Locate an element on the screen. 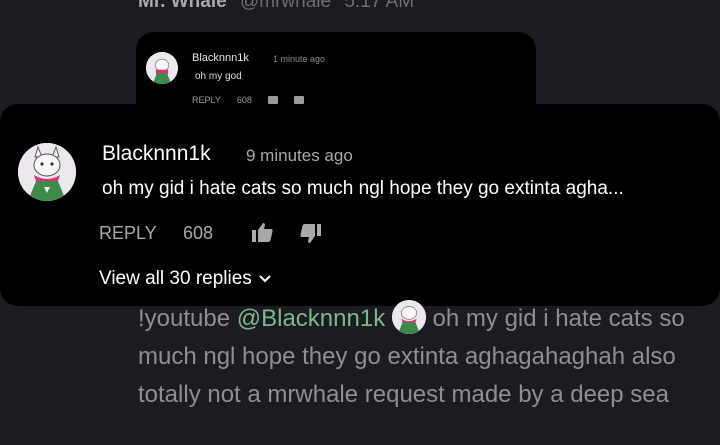 This screenshot has width=720, height=445. user-mention: @Blacknnn1k is located at coordinates (311, 318).